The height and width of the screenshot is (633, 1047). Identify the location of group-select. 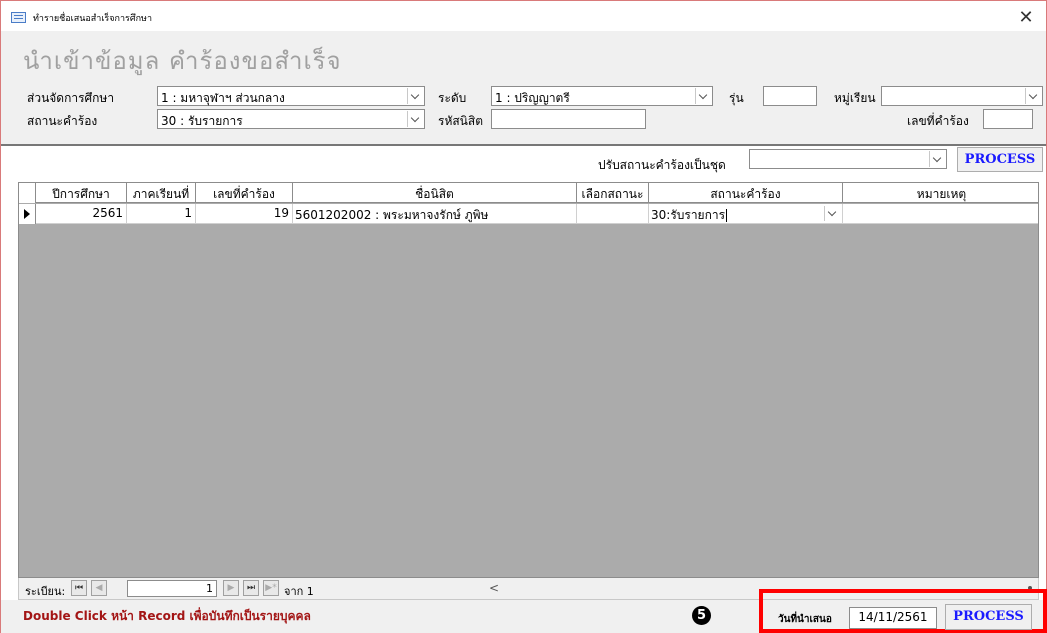
(962, 96).